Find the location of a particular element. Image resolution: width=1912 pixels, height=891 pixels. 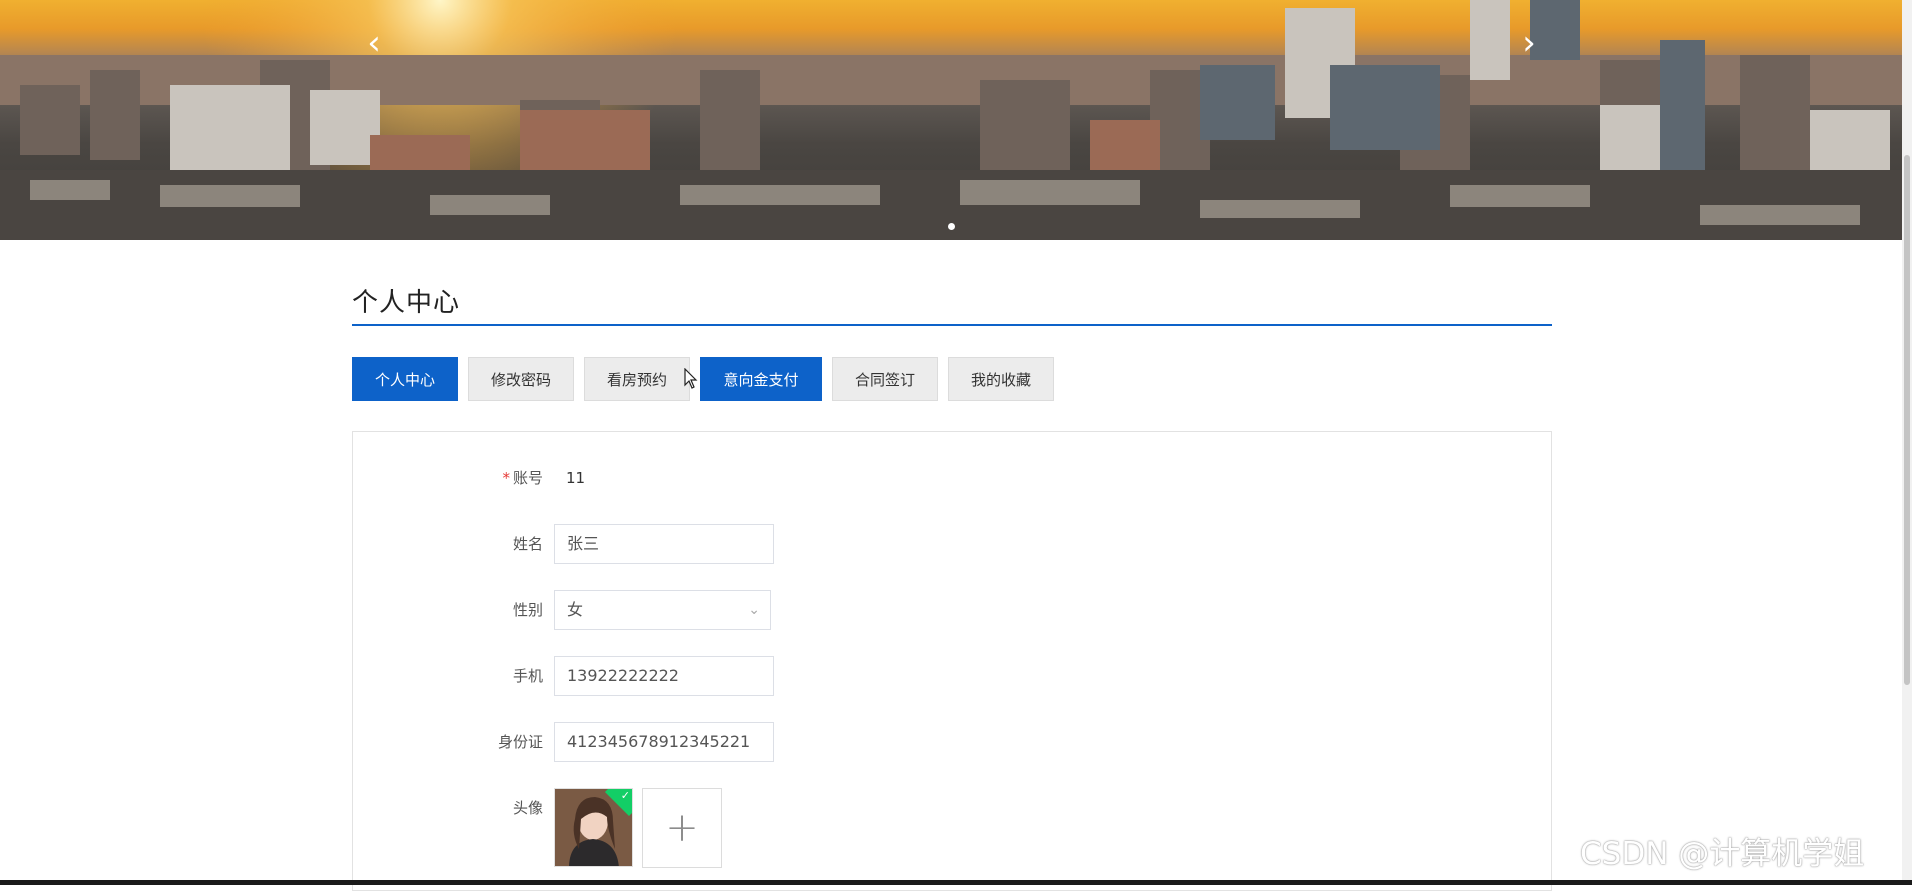

title-divider is located at coordinates (952, 325).